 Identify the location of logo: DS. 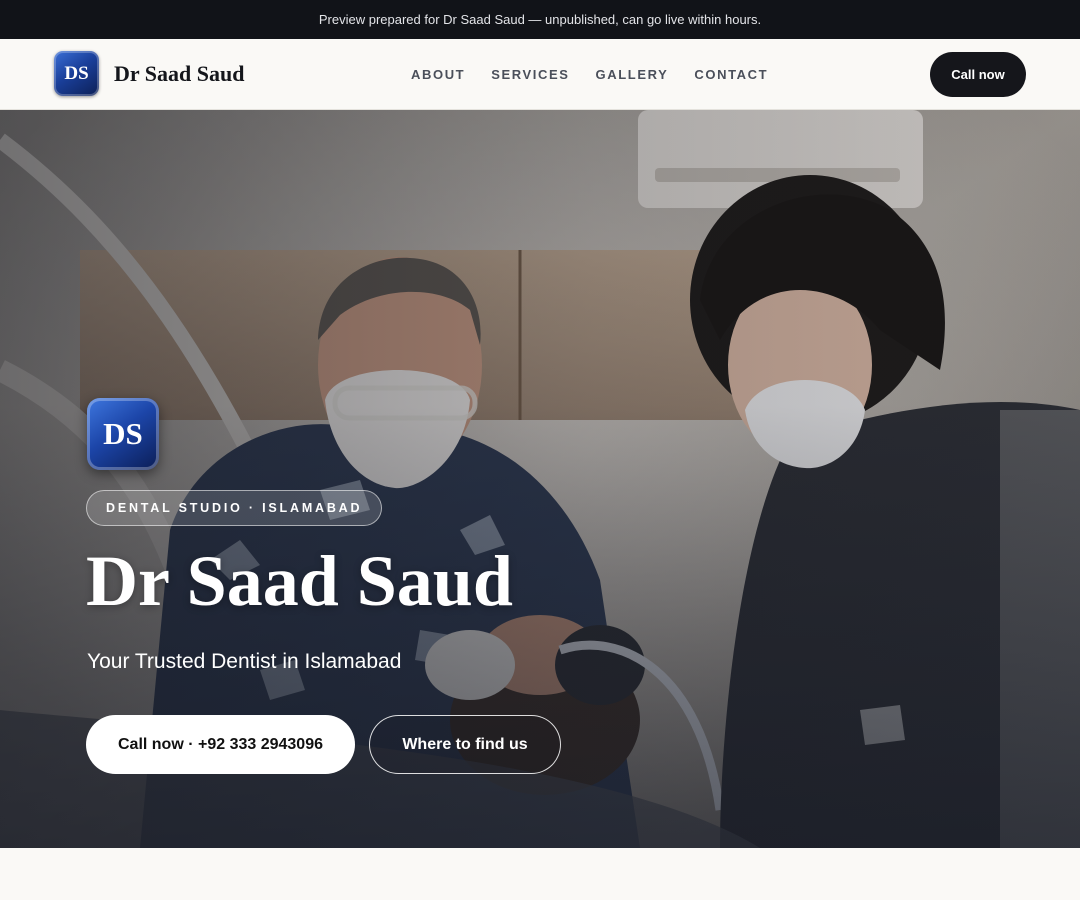
(76, 73).